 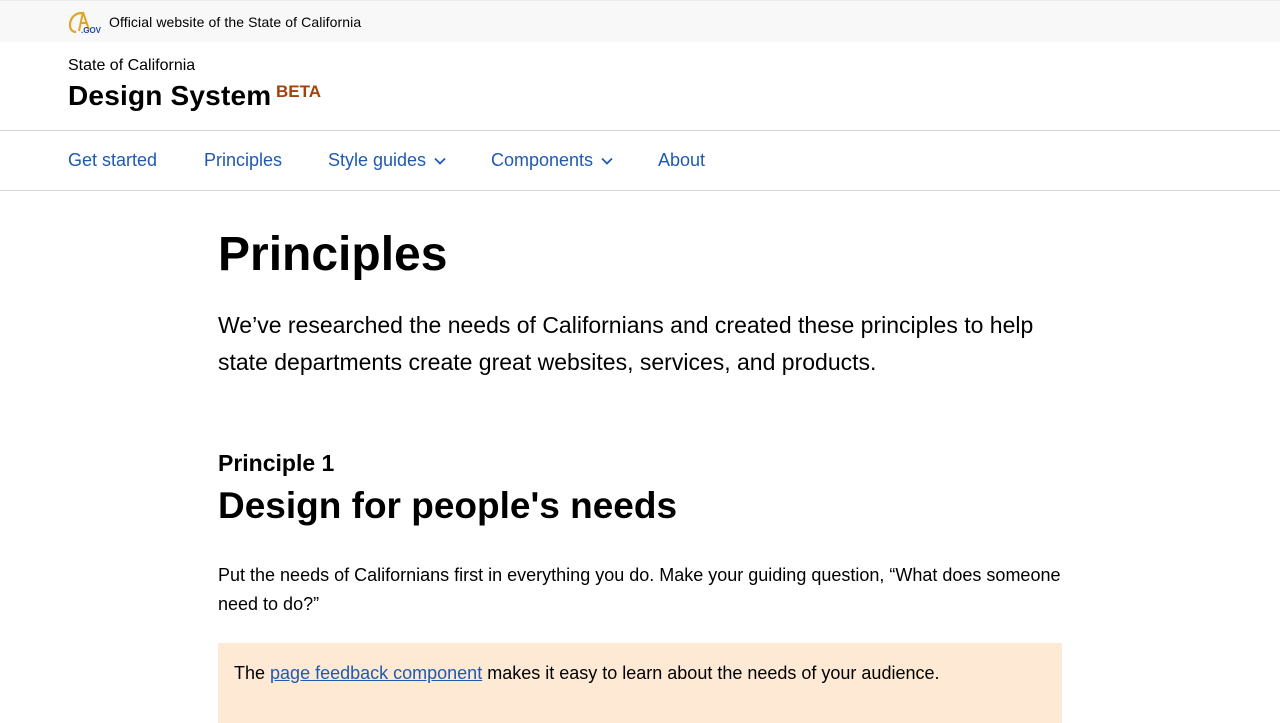 I want to click on nav-item-principles: Principles, so click(x=243, y=160).